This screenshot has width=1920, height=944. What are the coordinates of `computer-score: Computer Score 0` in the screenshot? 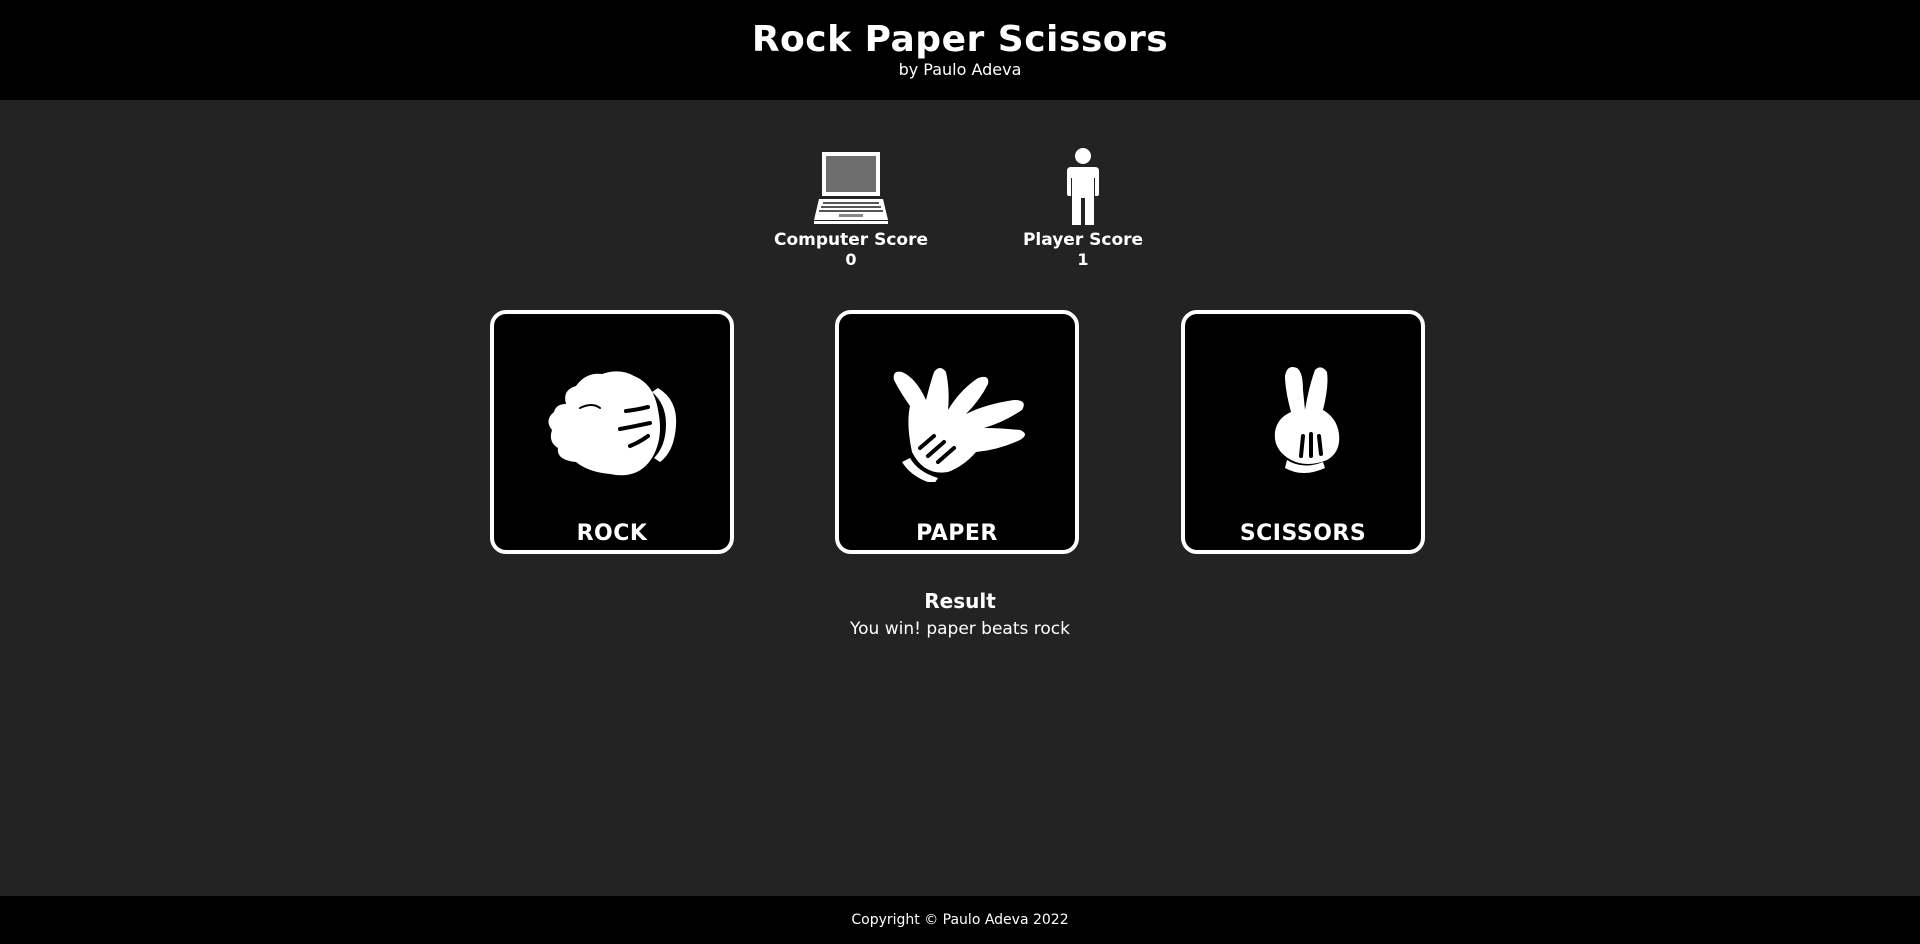 It's located at (851, 208).